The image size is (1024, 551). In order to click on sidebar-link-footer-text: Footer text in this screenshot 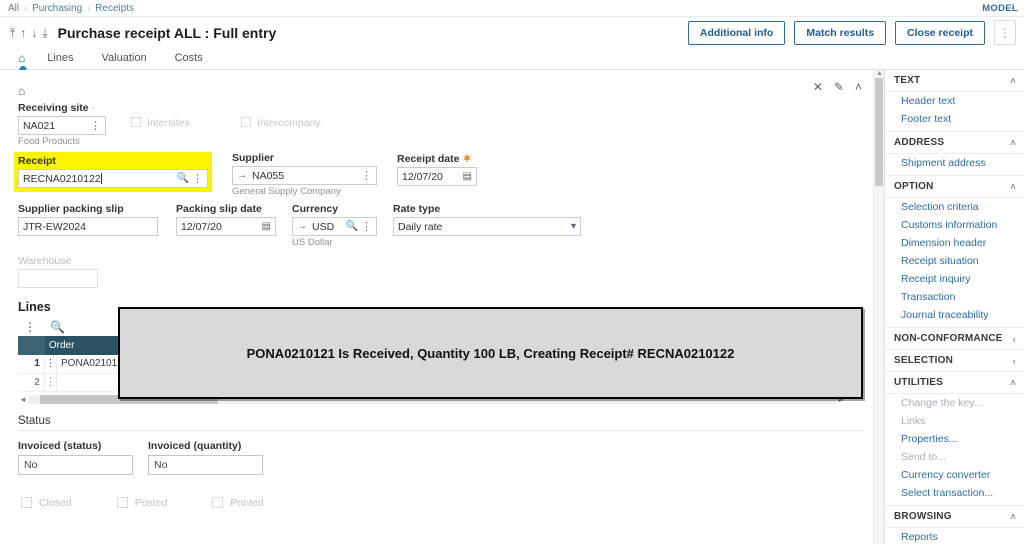, I will do `click(954, 119)`.